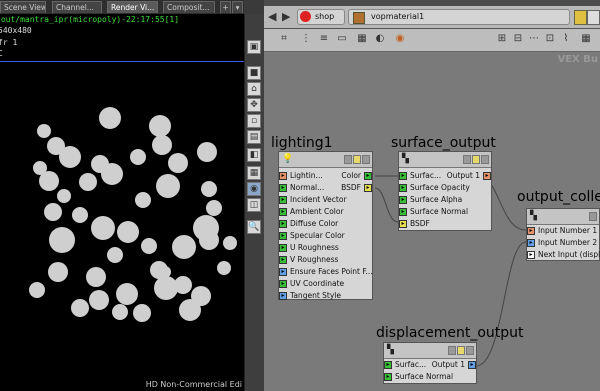 The height and width of the screenshot is (391, 600). I want to click on zoom-icon: 🔍, so click(254, 227).